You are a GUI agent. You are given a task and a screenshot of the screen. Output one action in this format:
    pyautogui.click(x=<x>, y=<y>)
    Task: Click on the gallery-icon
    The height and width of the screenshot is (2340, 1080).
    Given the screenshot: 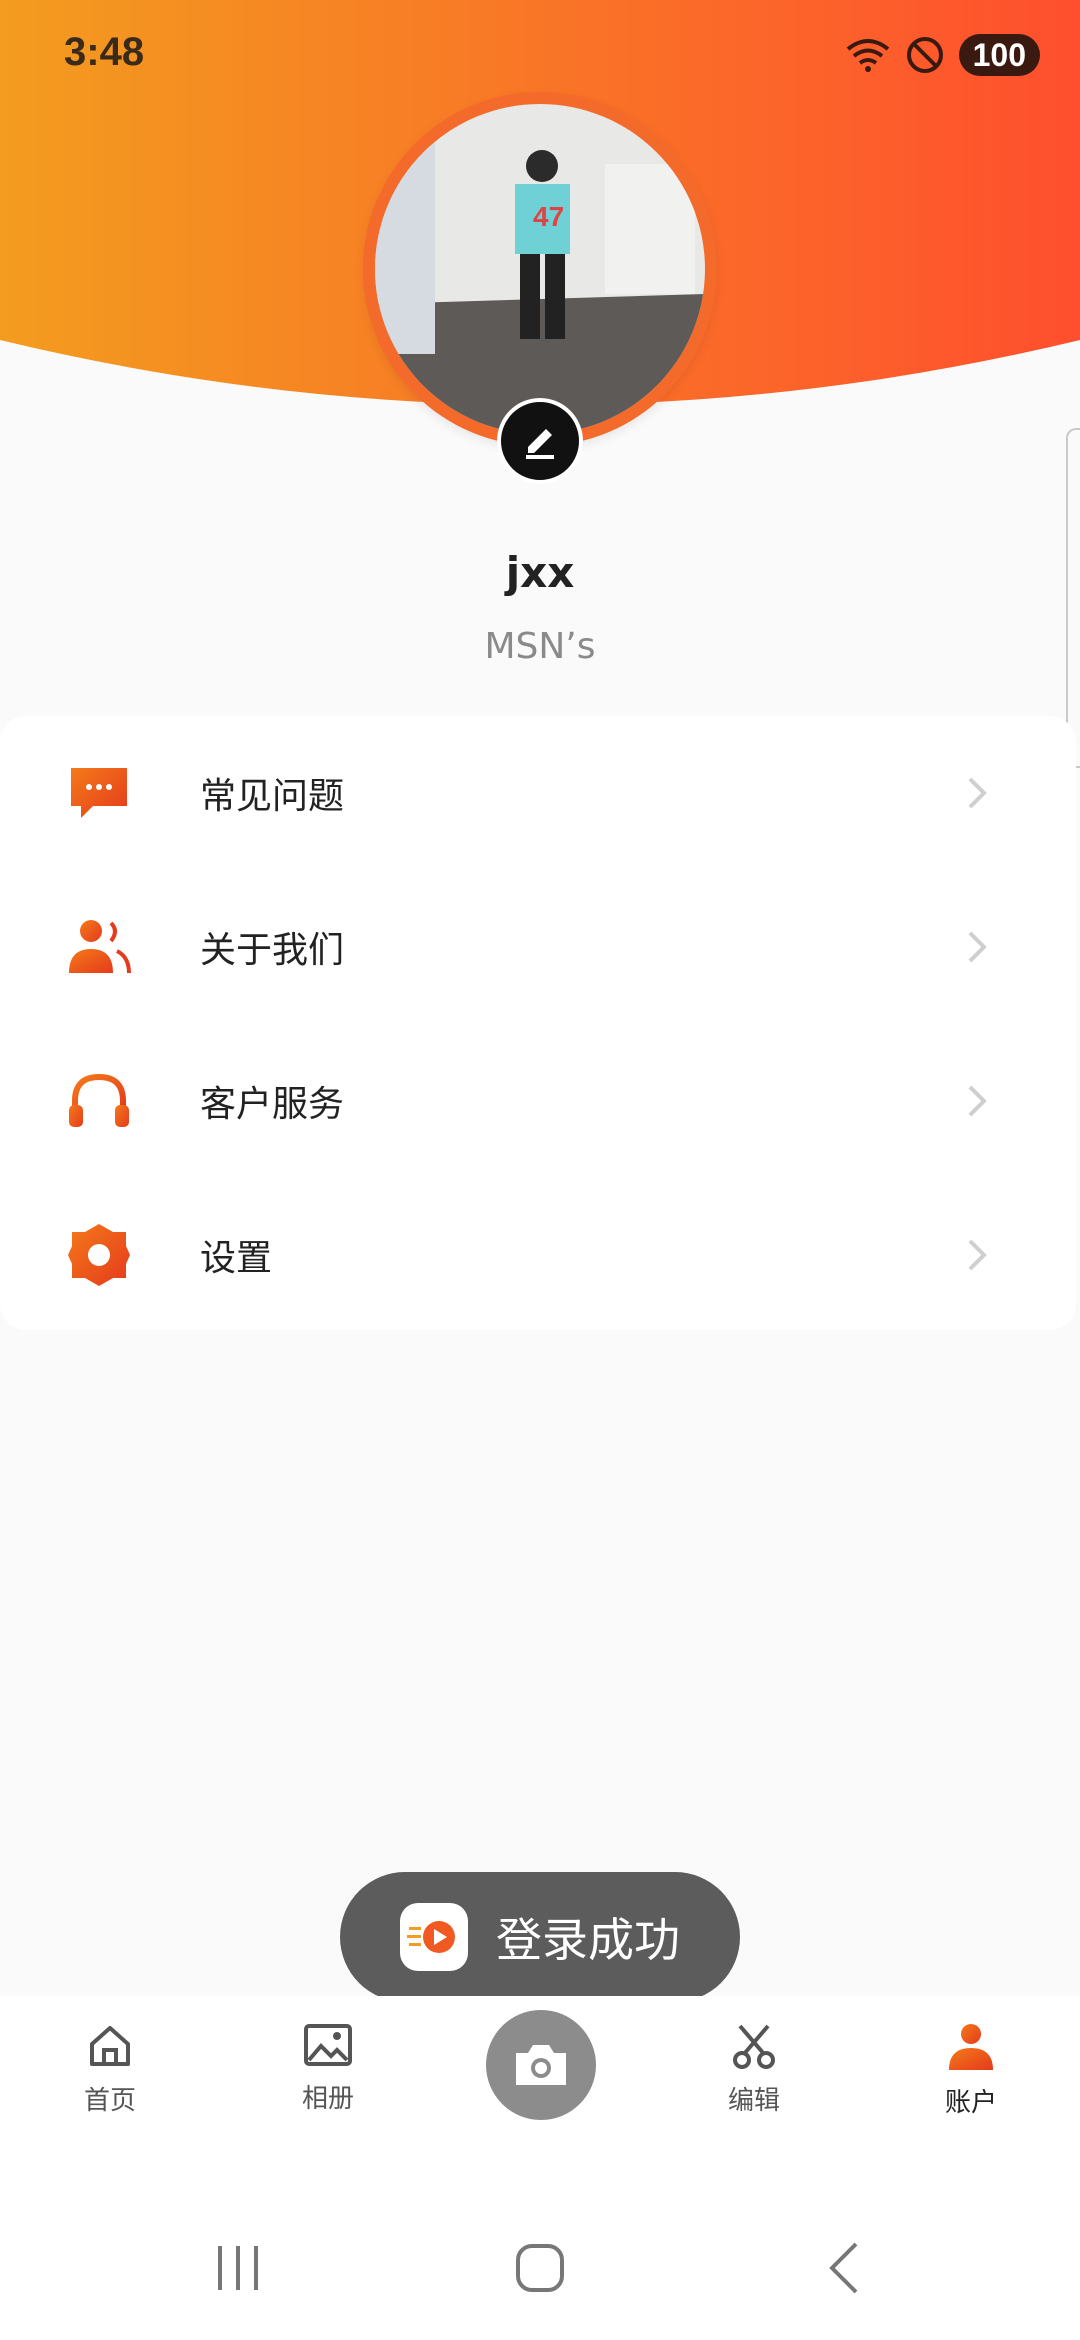 What is the action you would take?
    pyautogui.click(x=328, y=2045)
    